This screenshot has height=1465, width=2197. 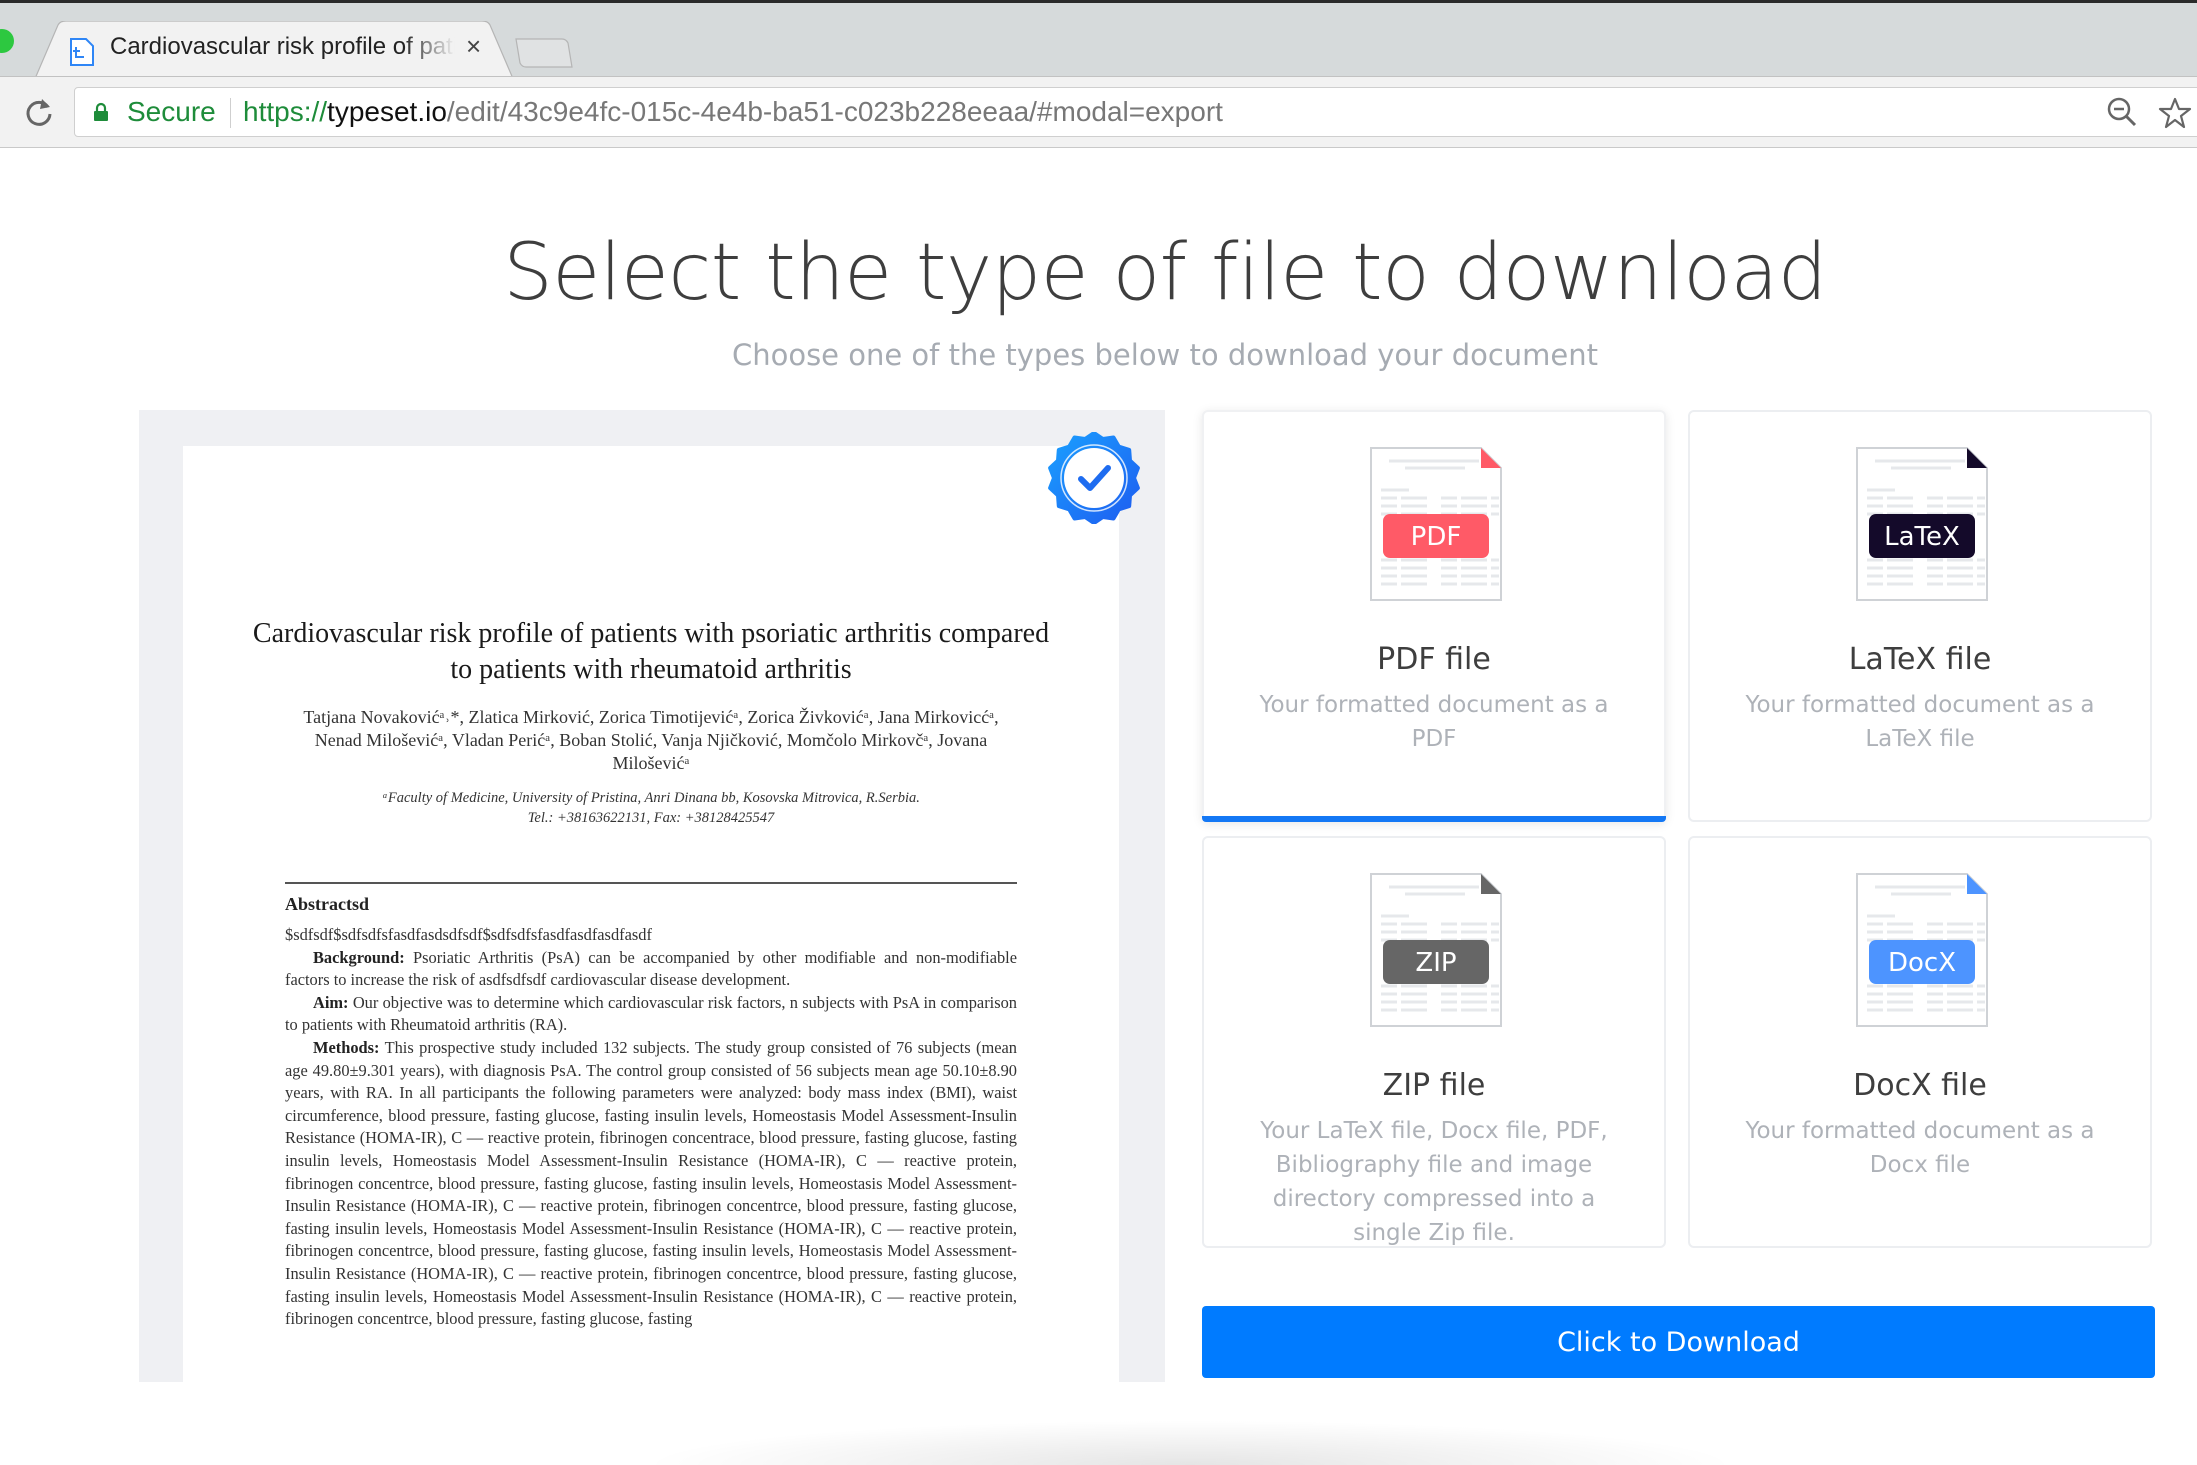 What do you see at coordinates (1434, 722) in the screenshot?
I see `option-description: Your formatted document as a PDF` at bounding box center [1434, 722].